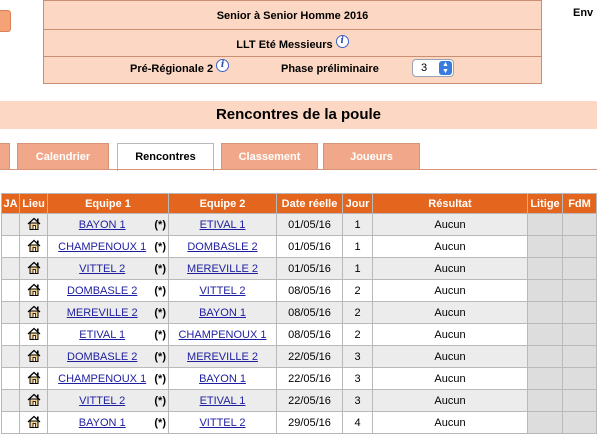  Describe the element at coordinates (63, 156) in the screenshot. I see `tab-calendrier: Calendrier` at that location.